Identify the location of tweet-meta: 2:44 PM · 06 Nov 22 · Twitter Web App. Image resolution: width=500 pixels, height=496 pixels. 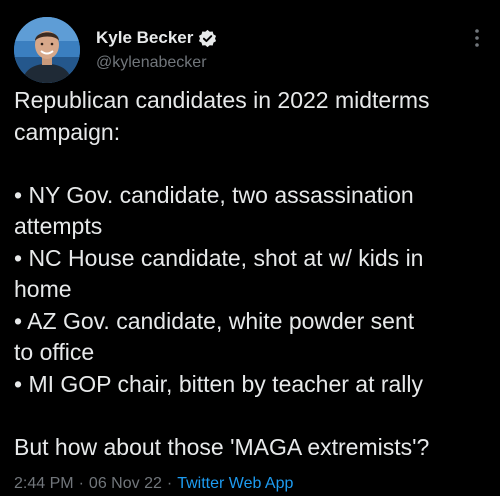
(153, 484).